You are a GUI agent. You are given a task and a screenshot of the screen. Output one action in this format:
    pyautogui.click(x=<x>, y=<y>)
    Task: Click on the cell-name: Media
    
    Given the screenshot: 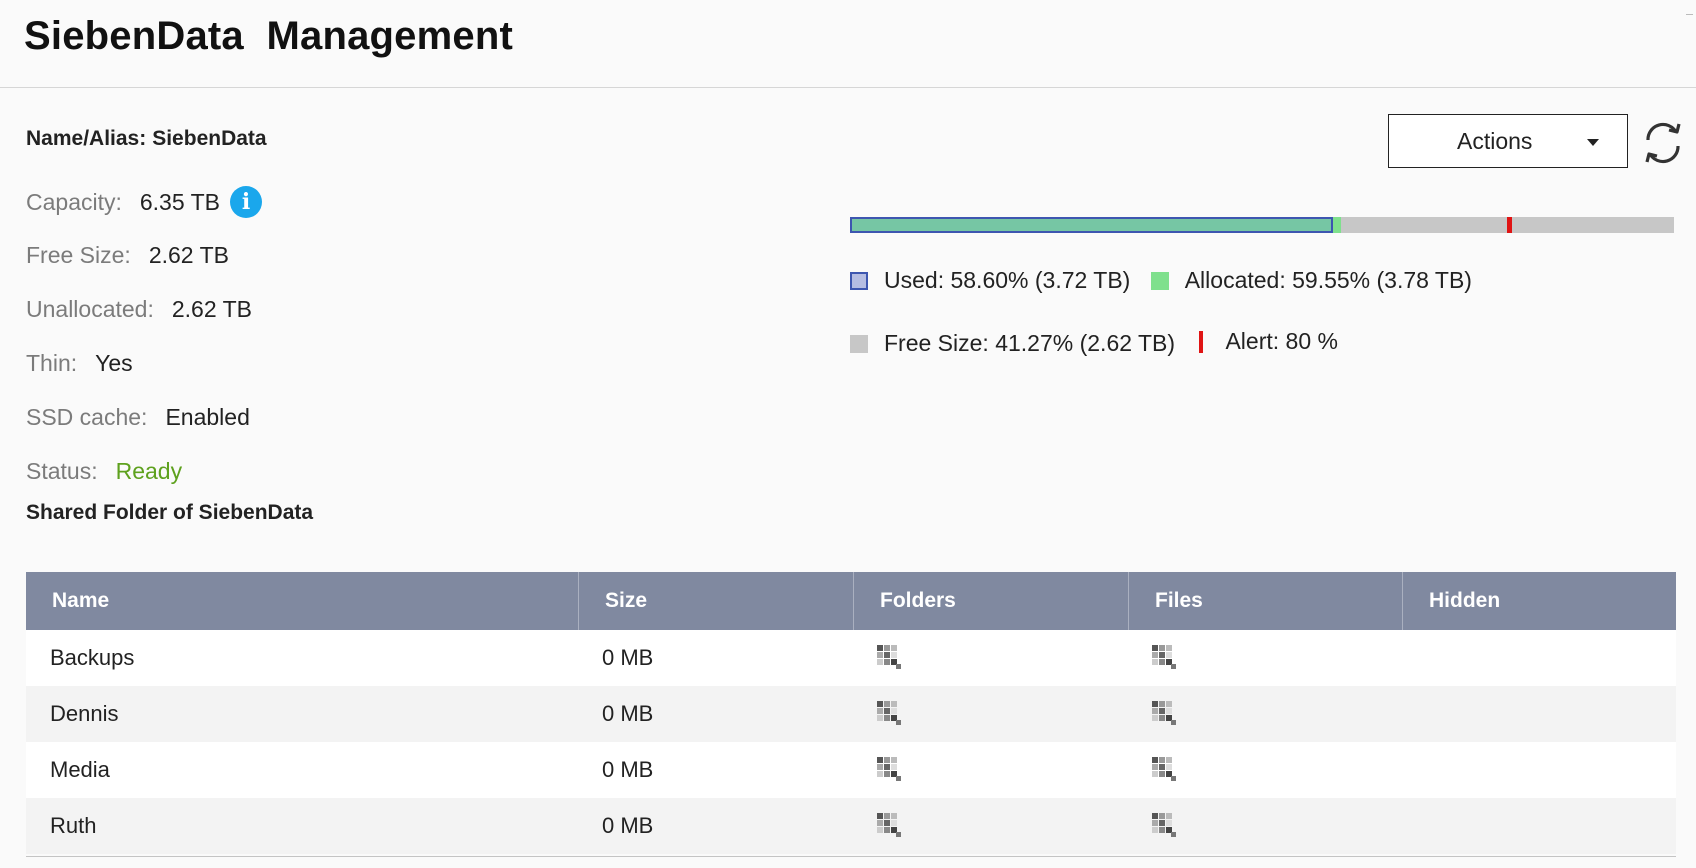 What is the action you would take?
    pyautogui.click(x=80, y=769)
    